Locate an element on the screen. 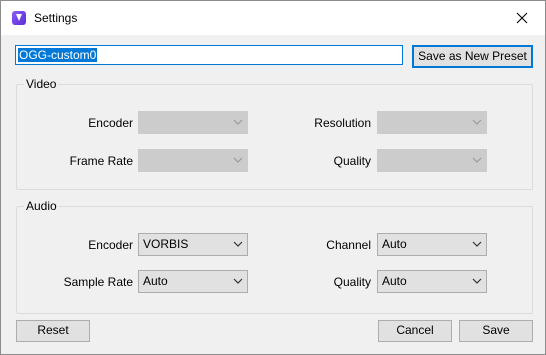  close-button is located at coordinates (522, 18).